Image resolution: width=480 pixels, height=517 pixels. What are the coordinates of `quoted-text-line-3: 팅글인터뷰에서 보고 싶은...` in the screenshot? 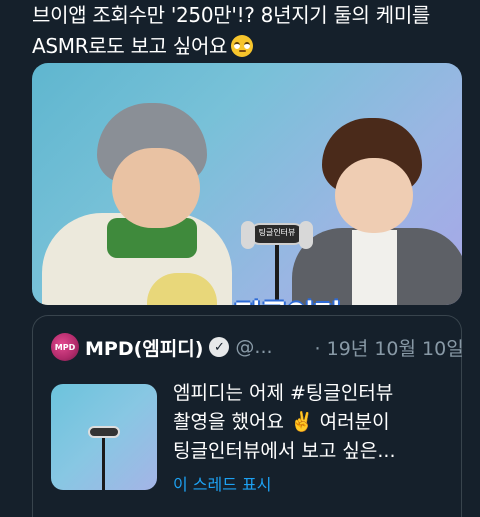 It's located at (284, 451).